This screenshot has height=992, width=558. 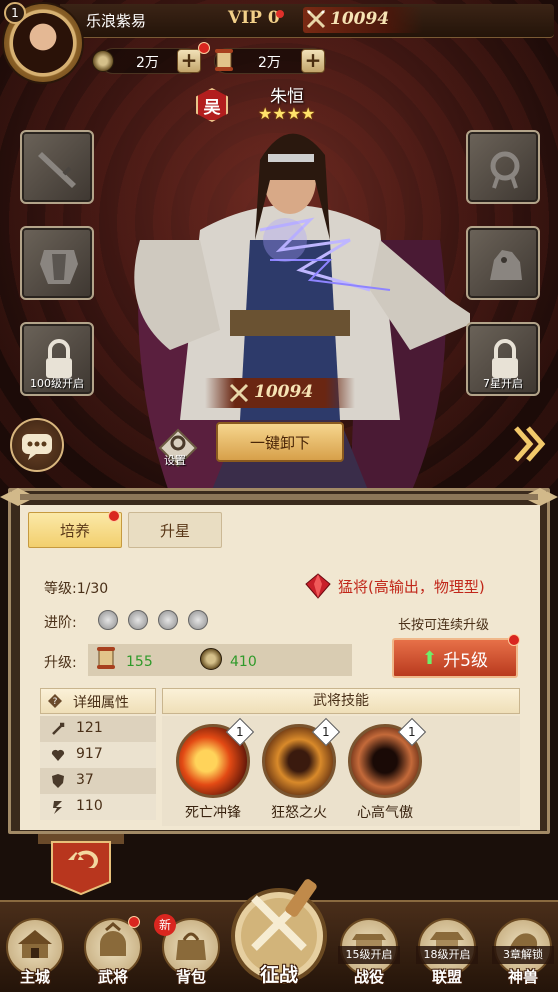 I want to click on attr-row-speed: 110, so click(x=98, y=807).